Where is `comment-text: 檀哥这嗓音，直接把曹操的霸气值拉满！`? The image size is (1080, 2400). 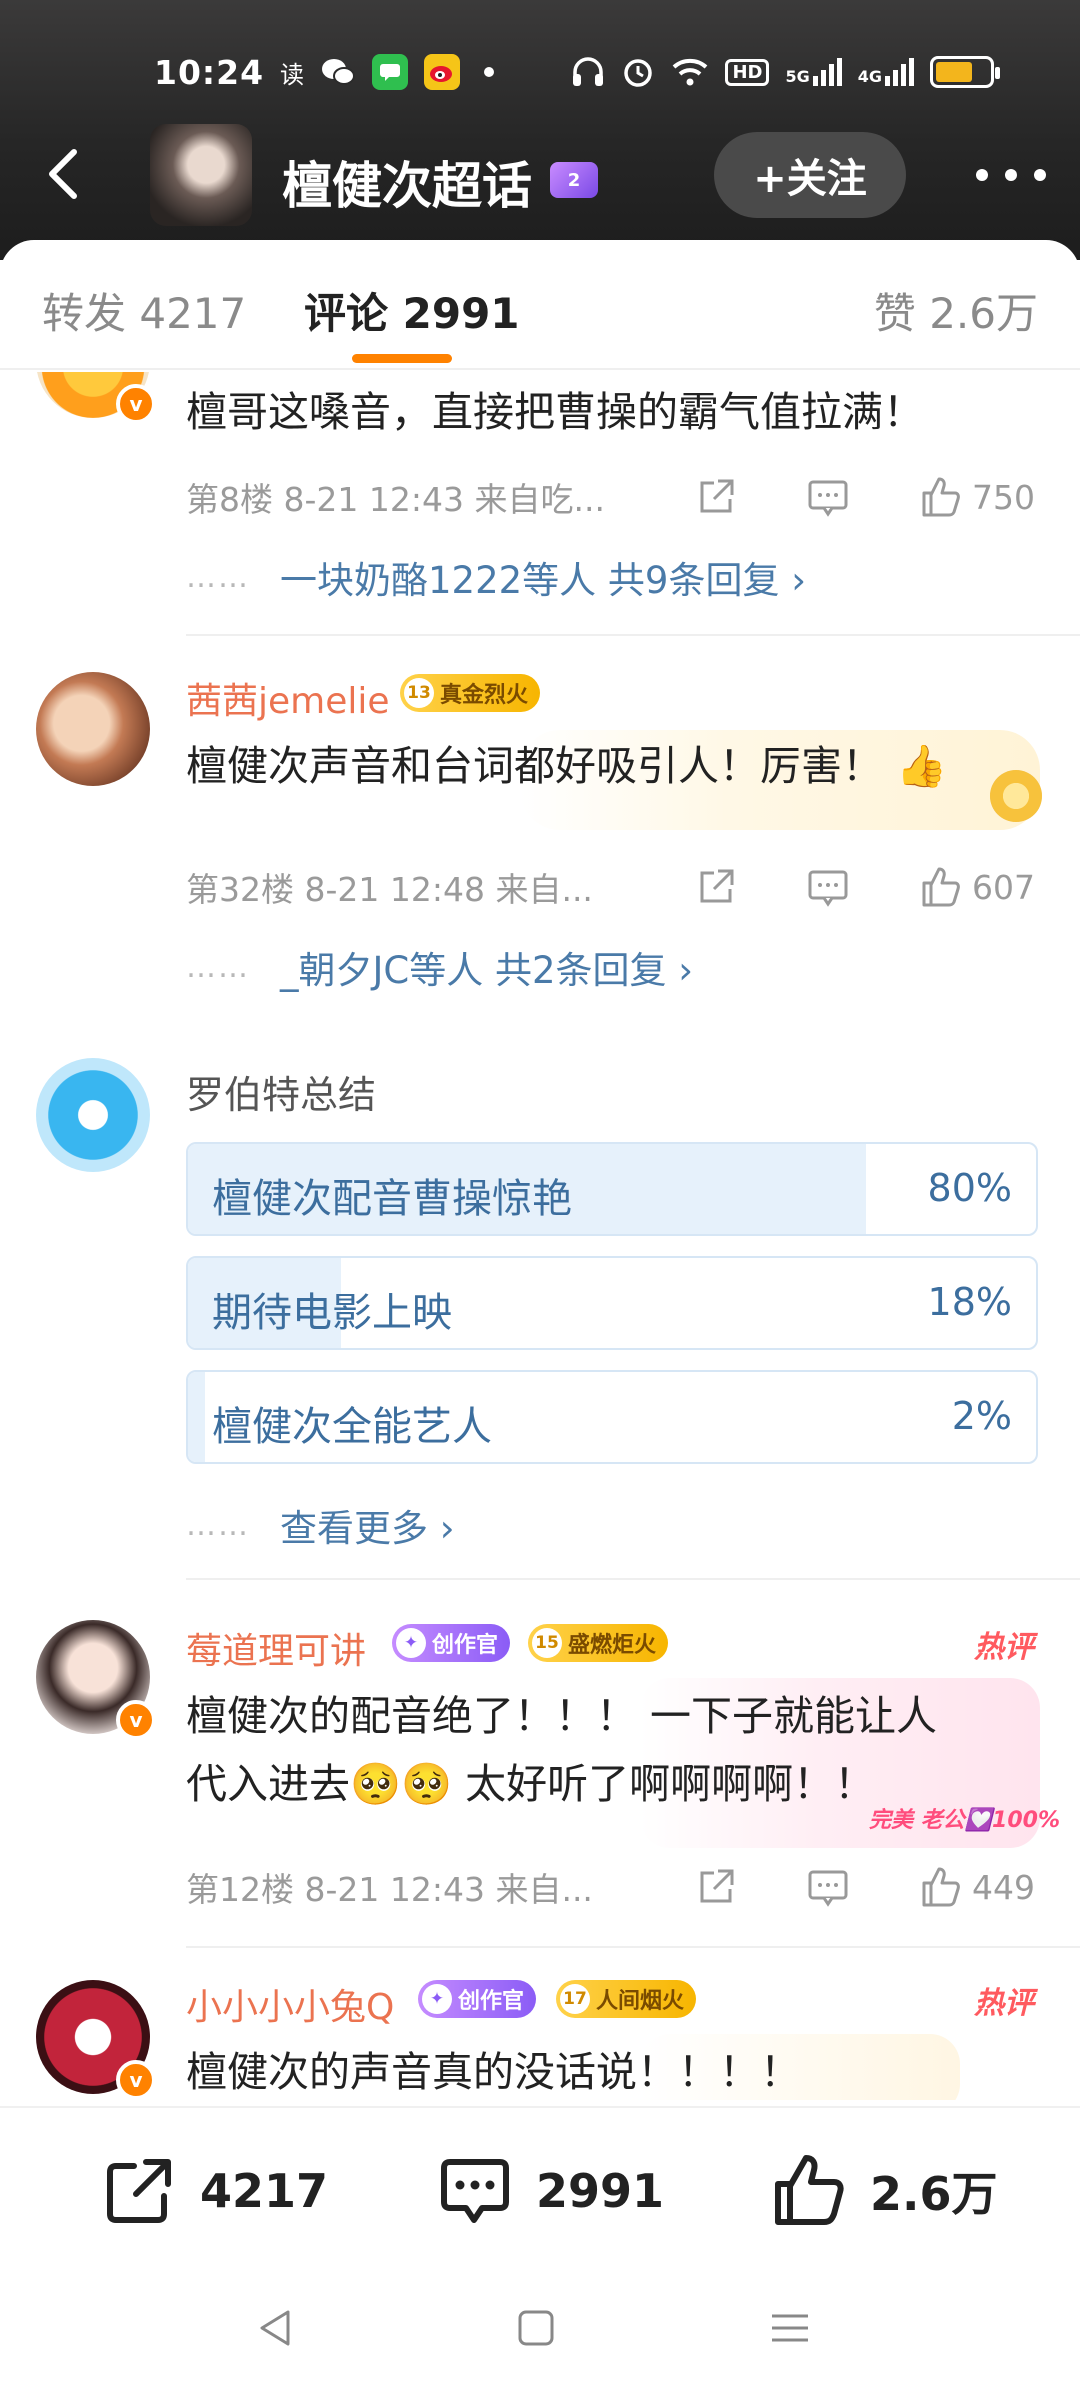
comment-text: 檀哥这嗓音，直接把曹操的霸气值拉满！ is located at coordinates (555, 412).